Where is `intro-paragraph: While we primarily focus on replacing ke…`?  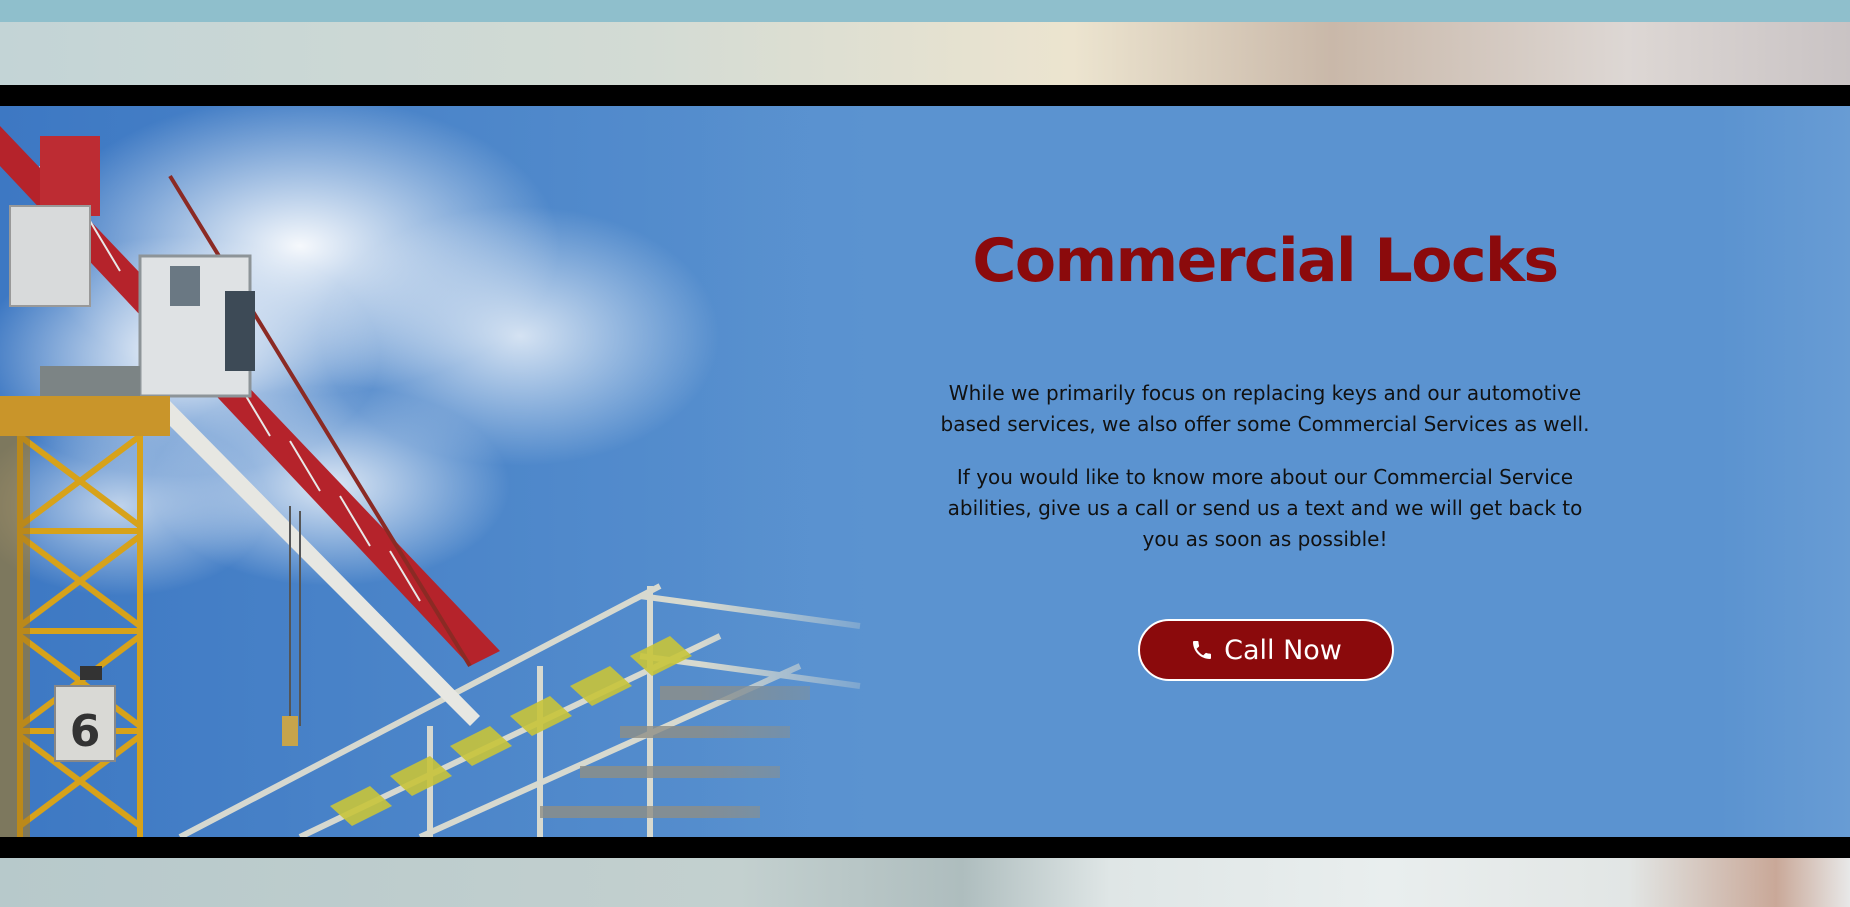 intro-paragraph: While we primarily focus on replacing ke… is located at coordinates (1265, 408).